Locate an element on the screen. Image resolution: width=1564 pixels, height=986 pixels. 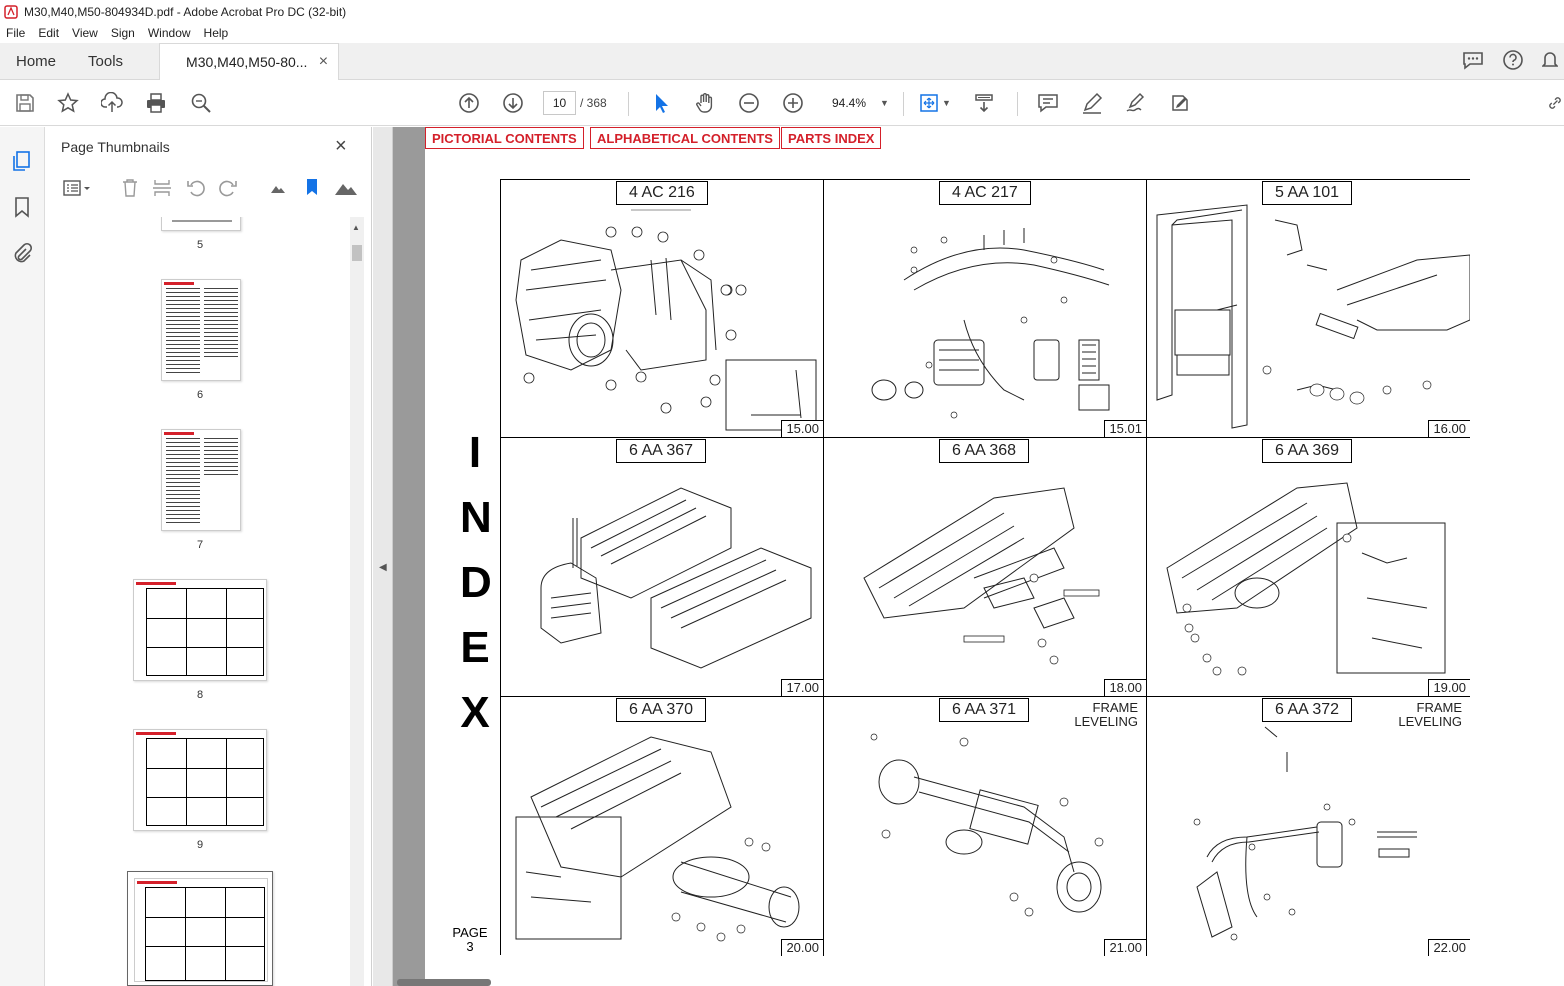
cell-page-number: 20.00 is located at coordinates (802, 947).